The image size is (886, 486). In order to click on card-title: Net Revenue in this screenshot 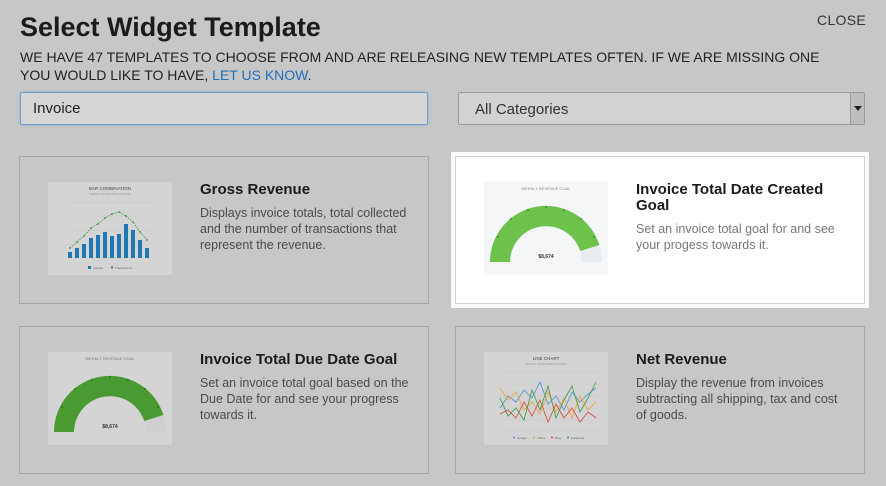, I will do `click(681, 359)`.